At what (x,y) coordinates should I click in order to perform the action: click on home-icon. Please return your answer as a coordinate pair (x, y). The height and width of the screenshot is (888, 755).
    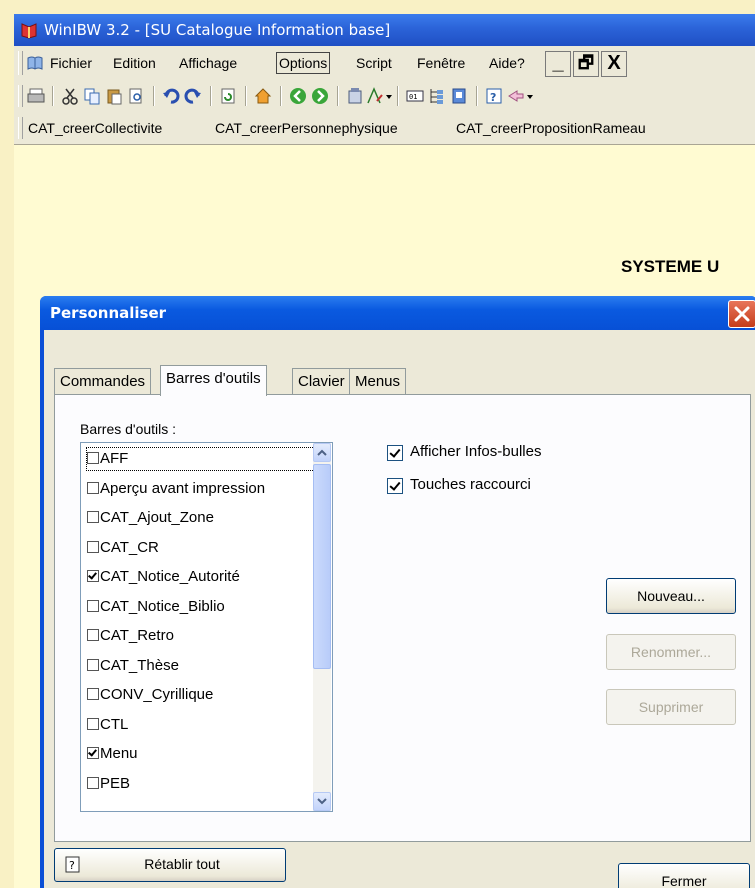
    Looking at the image, I should click on (263, 96).